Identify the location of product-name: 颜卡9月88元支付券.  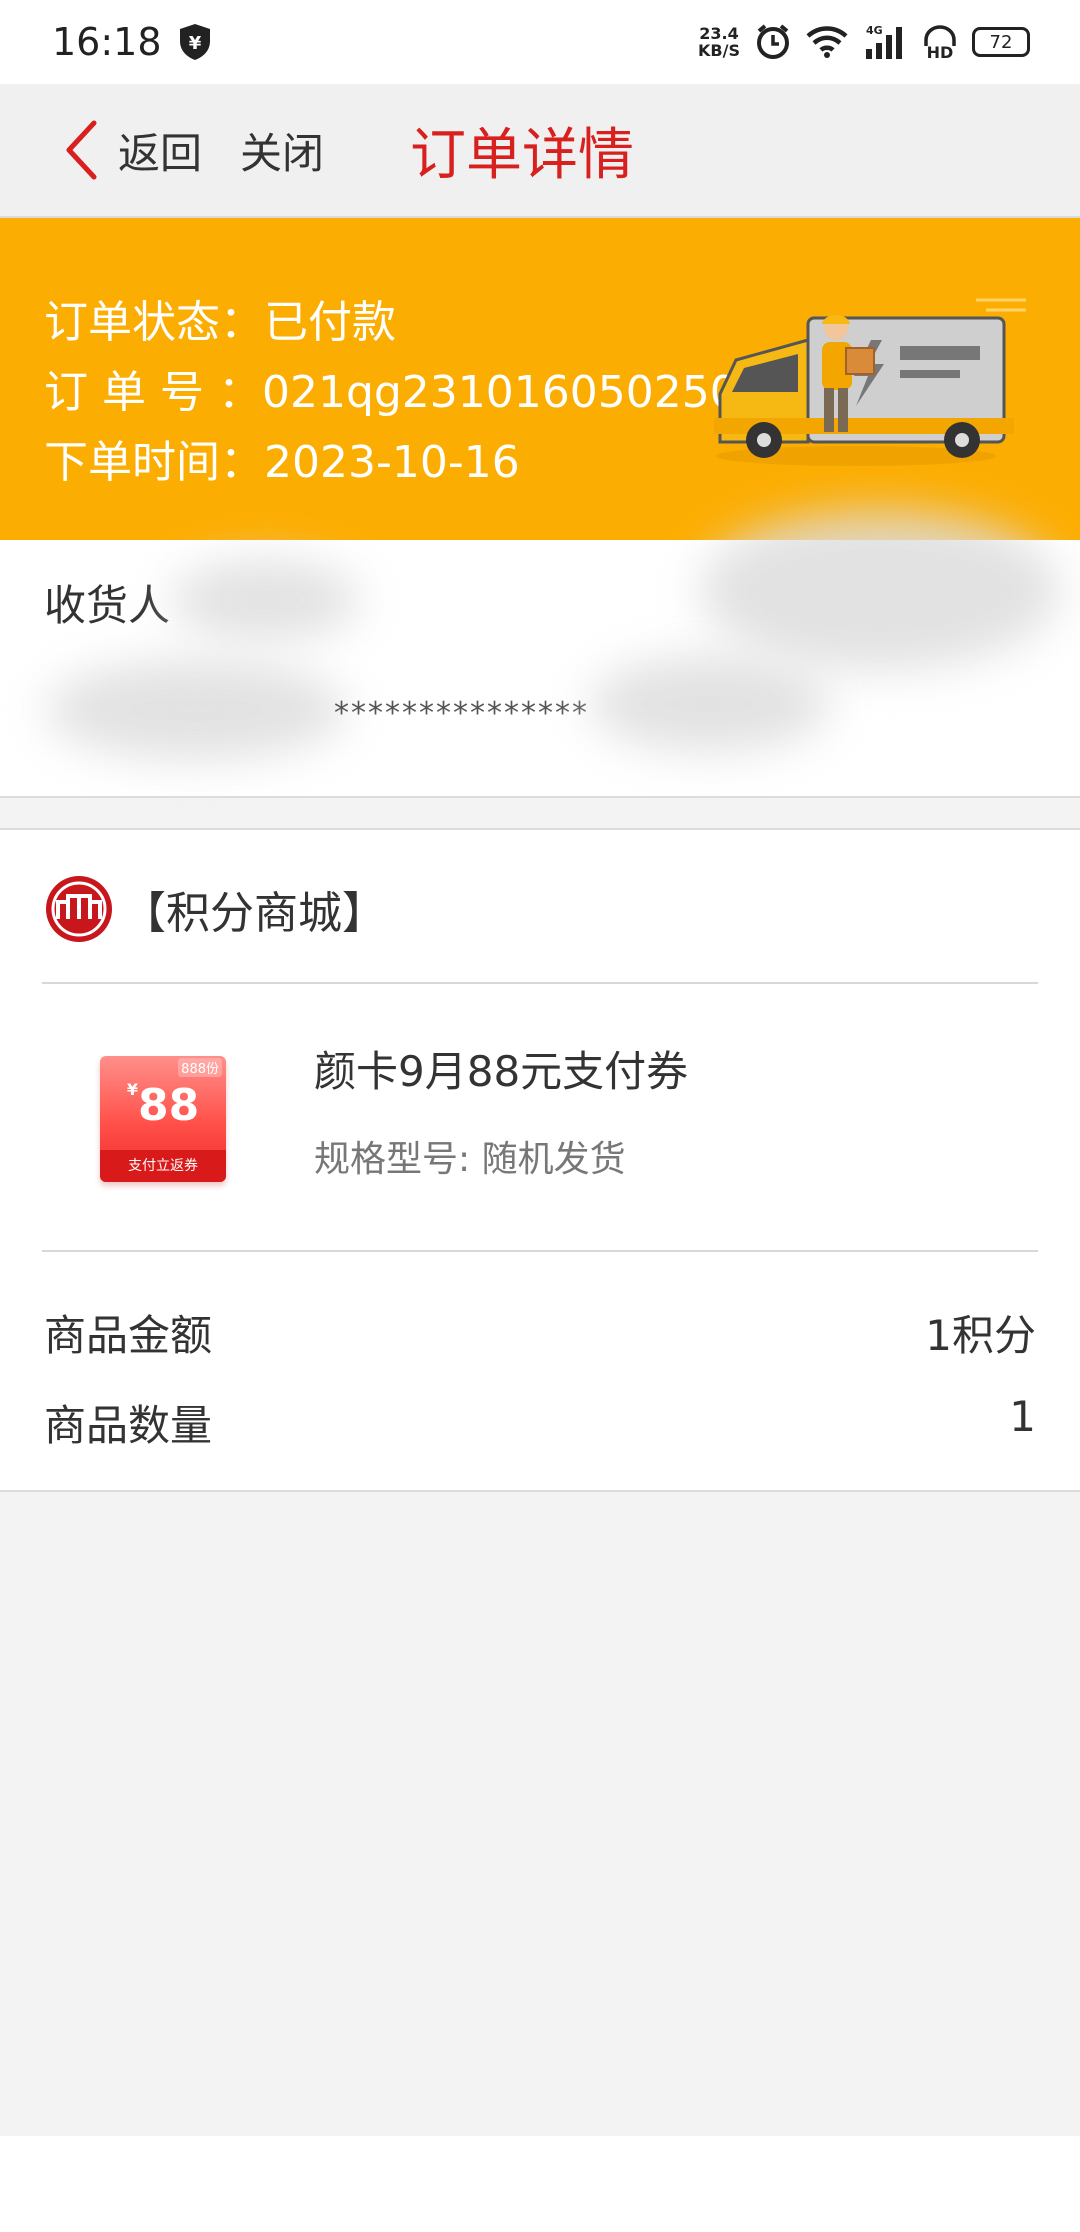
(501, 1068).